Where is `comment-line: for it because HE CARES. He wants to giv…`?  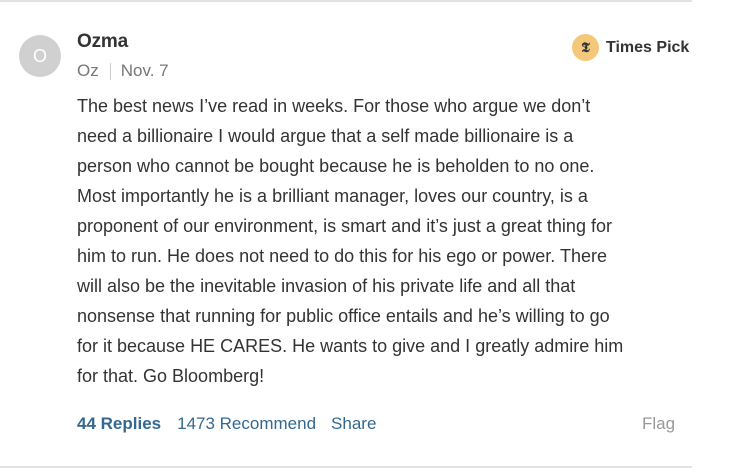
comment-line: for it because HE CARES. He wants to giv… is located at coordinates (350, 346).